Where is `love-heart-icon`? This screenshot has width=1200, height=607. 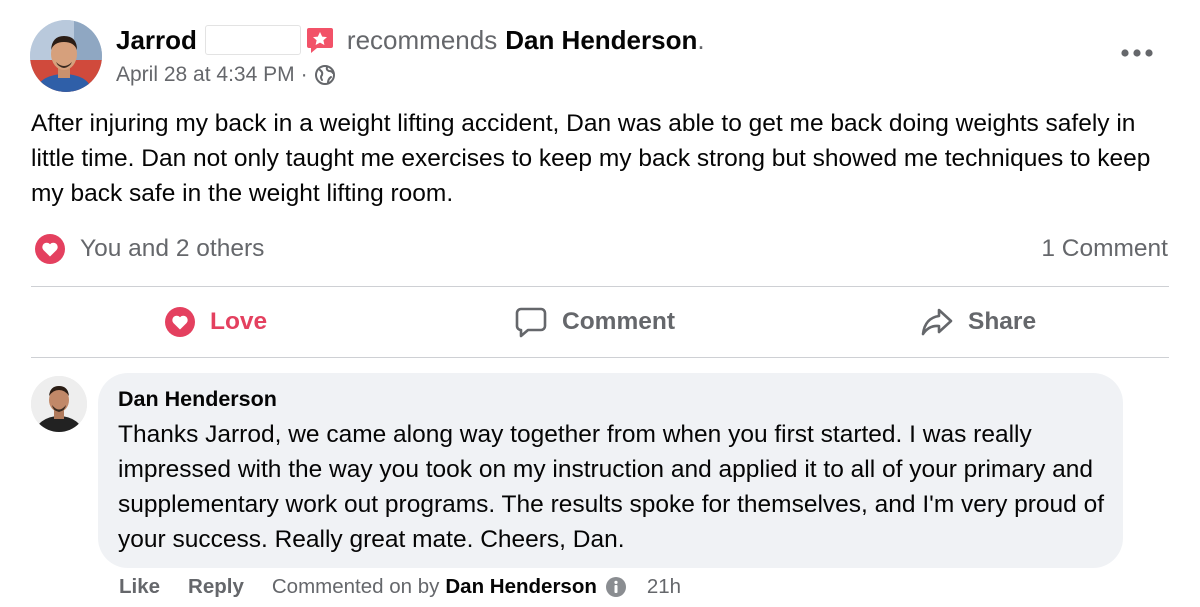
love-heart-icon is located at coordinates (180, 322).